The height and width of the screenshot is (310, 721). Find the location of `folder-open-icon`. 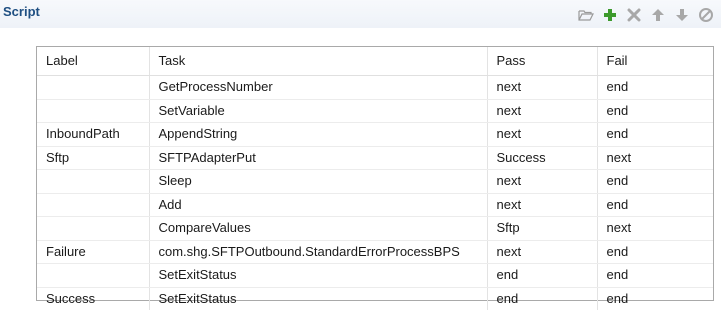

folder-open-icon is located at coordinates (586, 15).